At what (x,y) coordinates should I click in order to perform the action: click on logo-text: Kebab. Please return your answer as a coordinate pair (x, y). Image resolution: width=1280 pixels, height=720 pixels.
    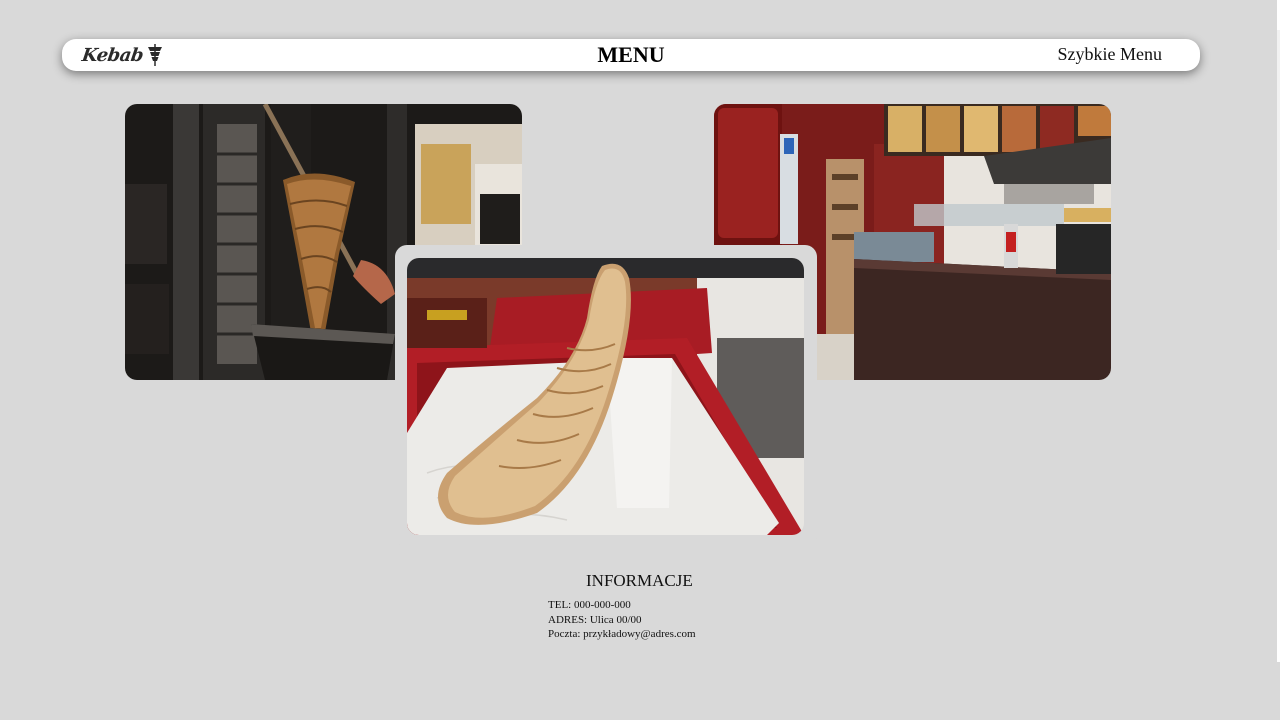
    Looking at the image, I should click on (112, 55).